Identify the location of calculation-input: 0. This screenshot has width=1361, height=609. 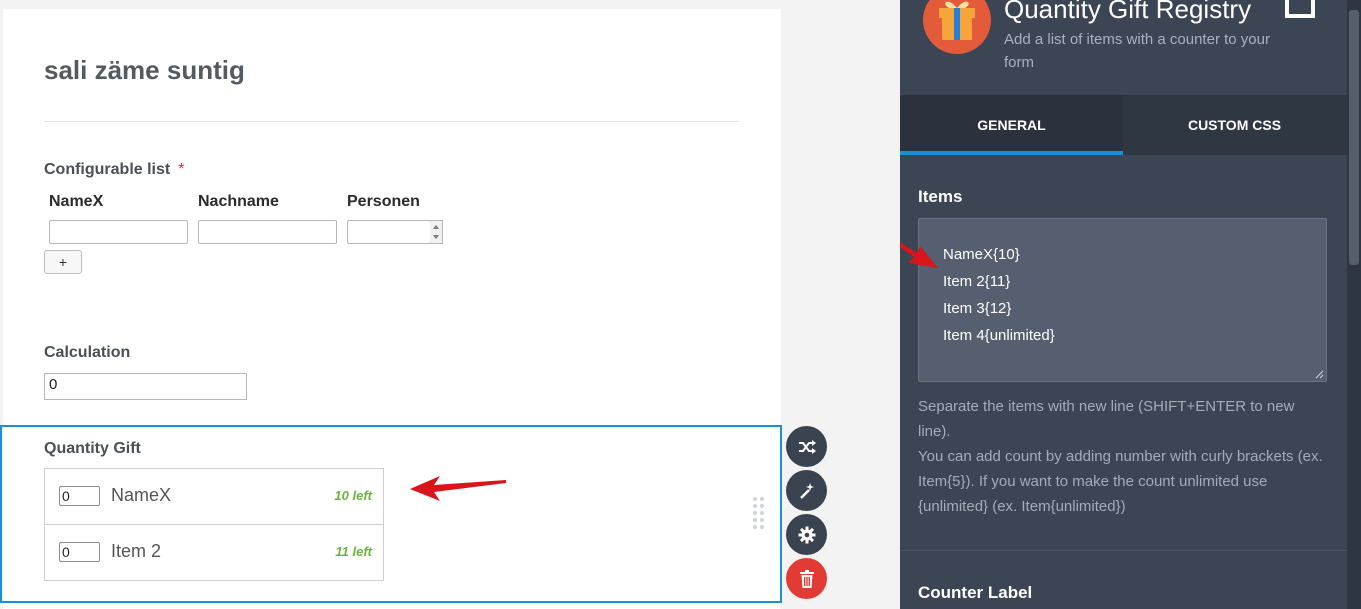
(145, 386).